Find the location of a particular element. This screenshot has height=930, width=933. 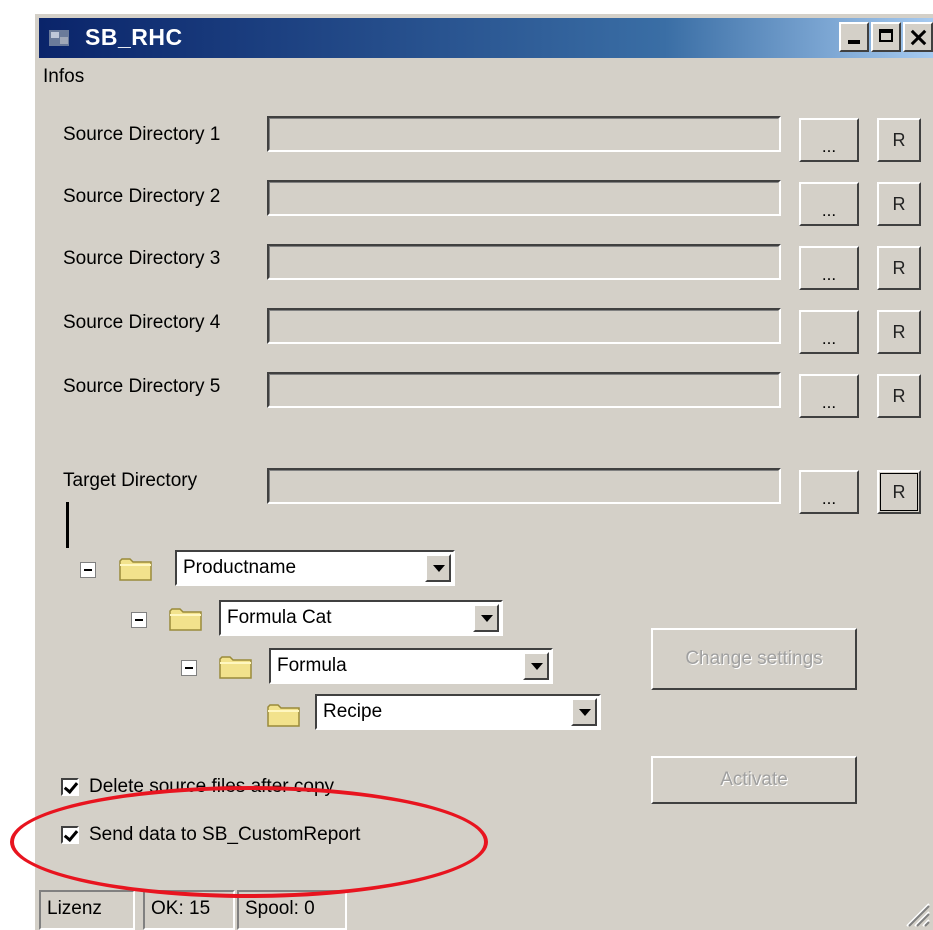

source-1-path-field is located at coordinates (524, 134).